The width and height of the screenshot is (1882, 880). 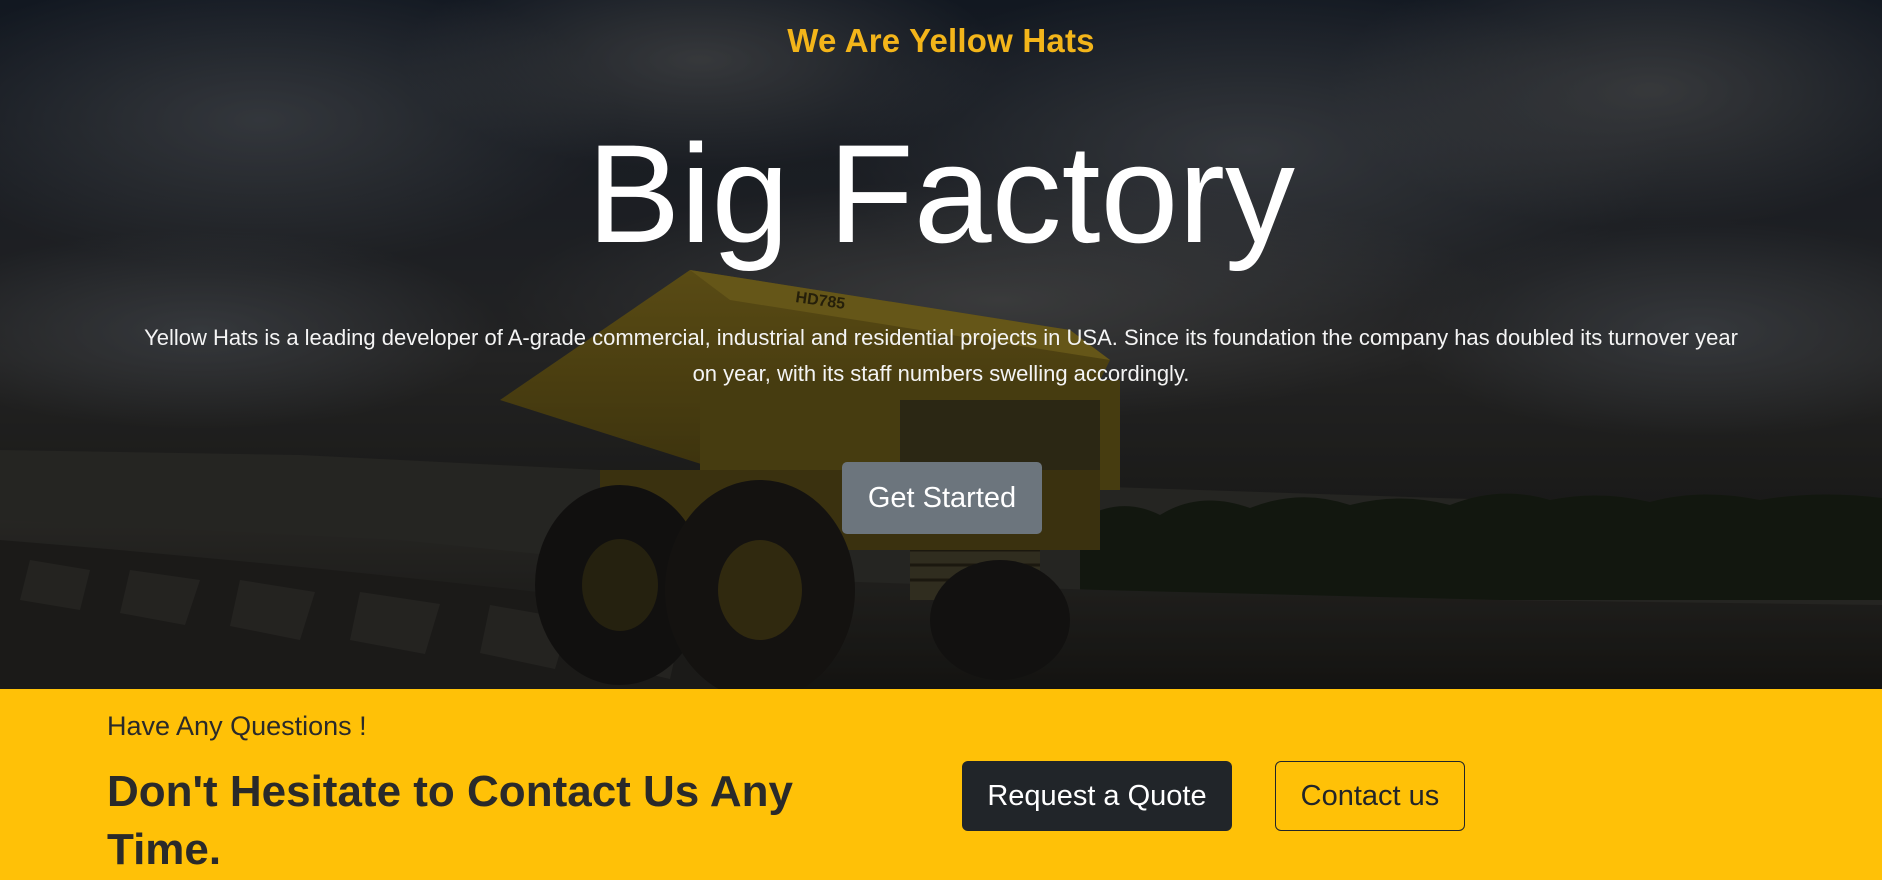 I want to click on request-quote-button: Request a Quote, so click(x=1097, y=796).